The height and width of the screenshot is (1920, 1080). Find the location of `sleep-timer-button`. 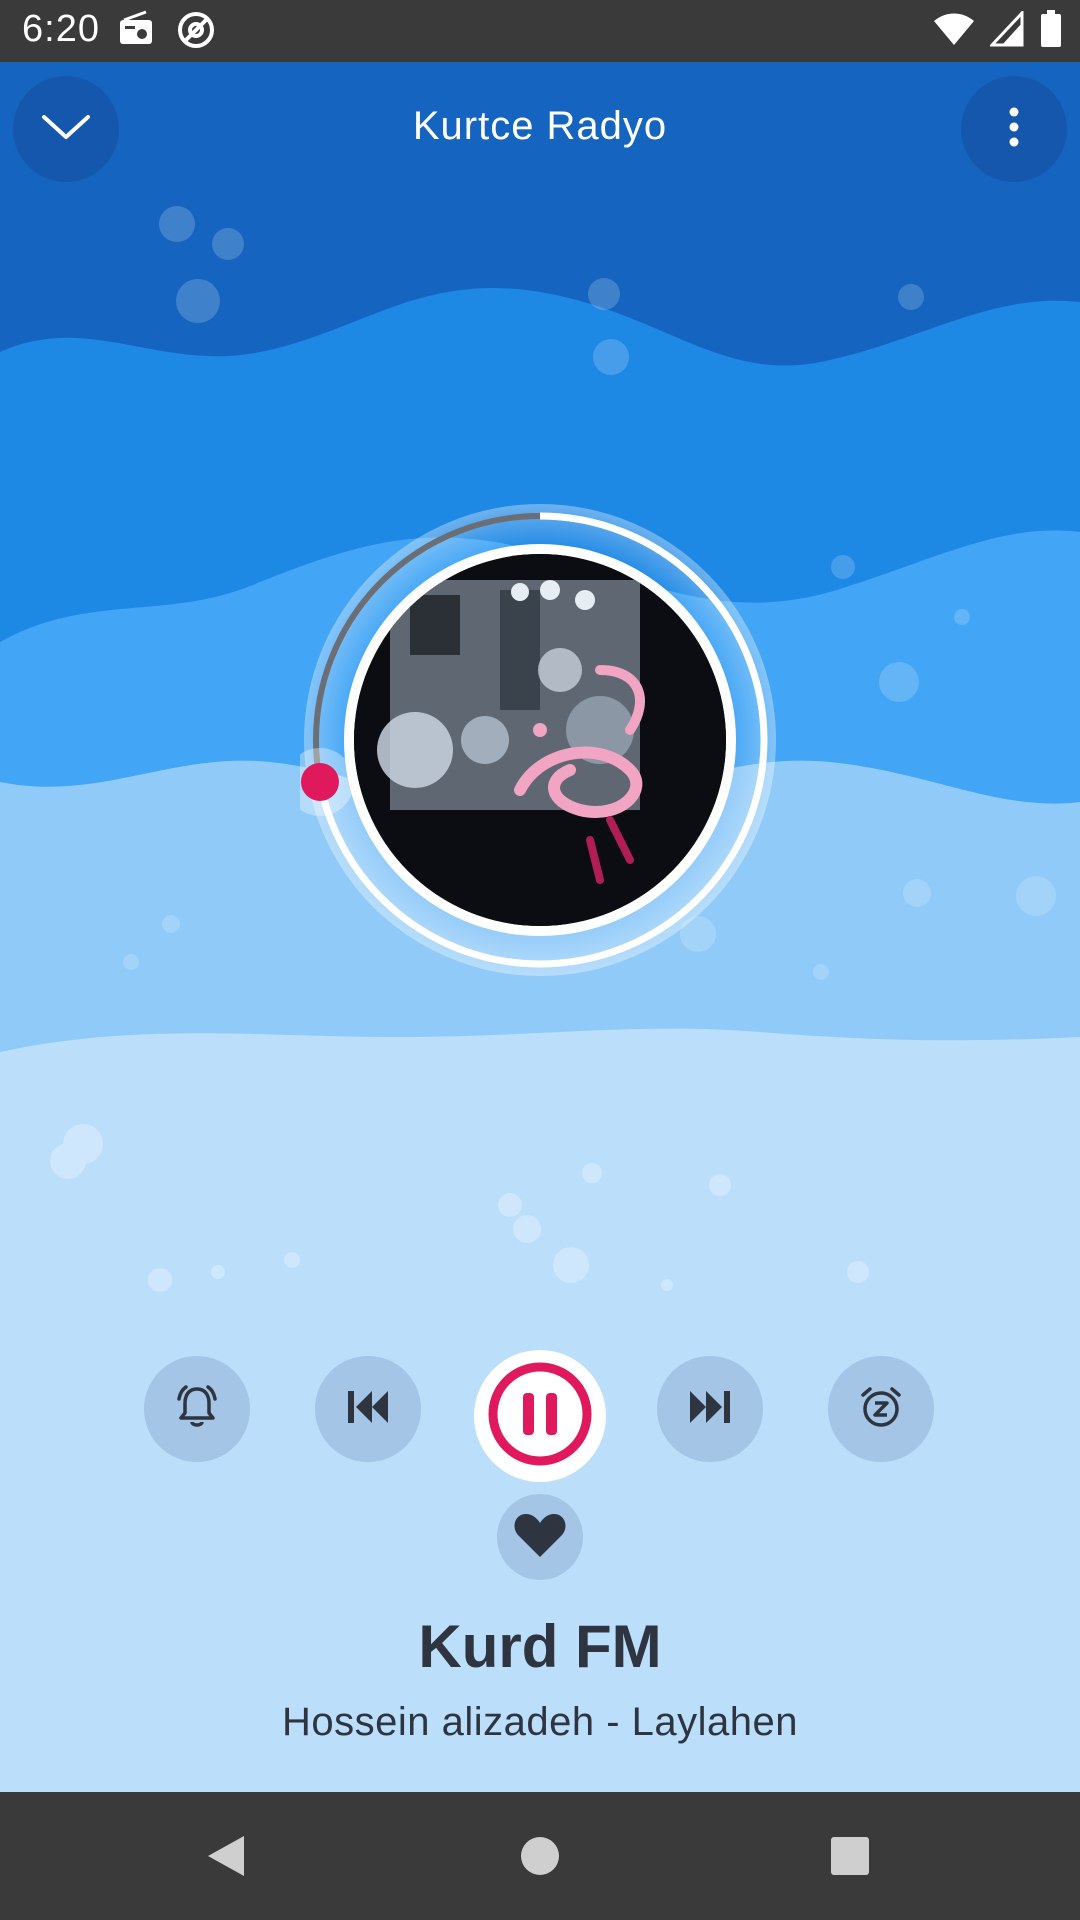

sleep-timer-button is located at coordinates (881, 1409).